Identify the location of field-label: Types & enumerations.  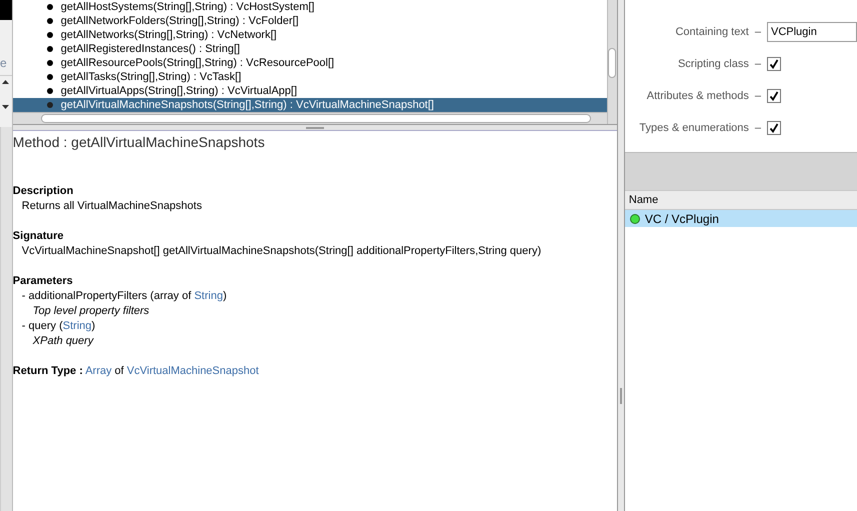
(693, 128).